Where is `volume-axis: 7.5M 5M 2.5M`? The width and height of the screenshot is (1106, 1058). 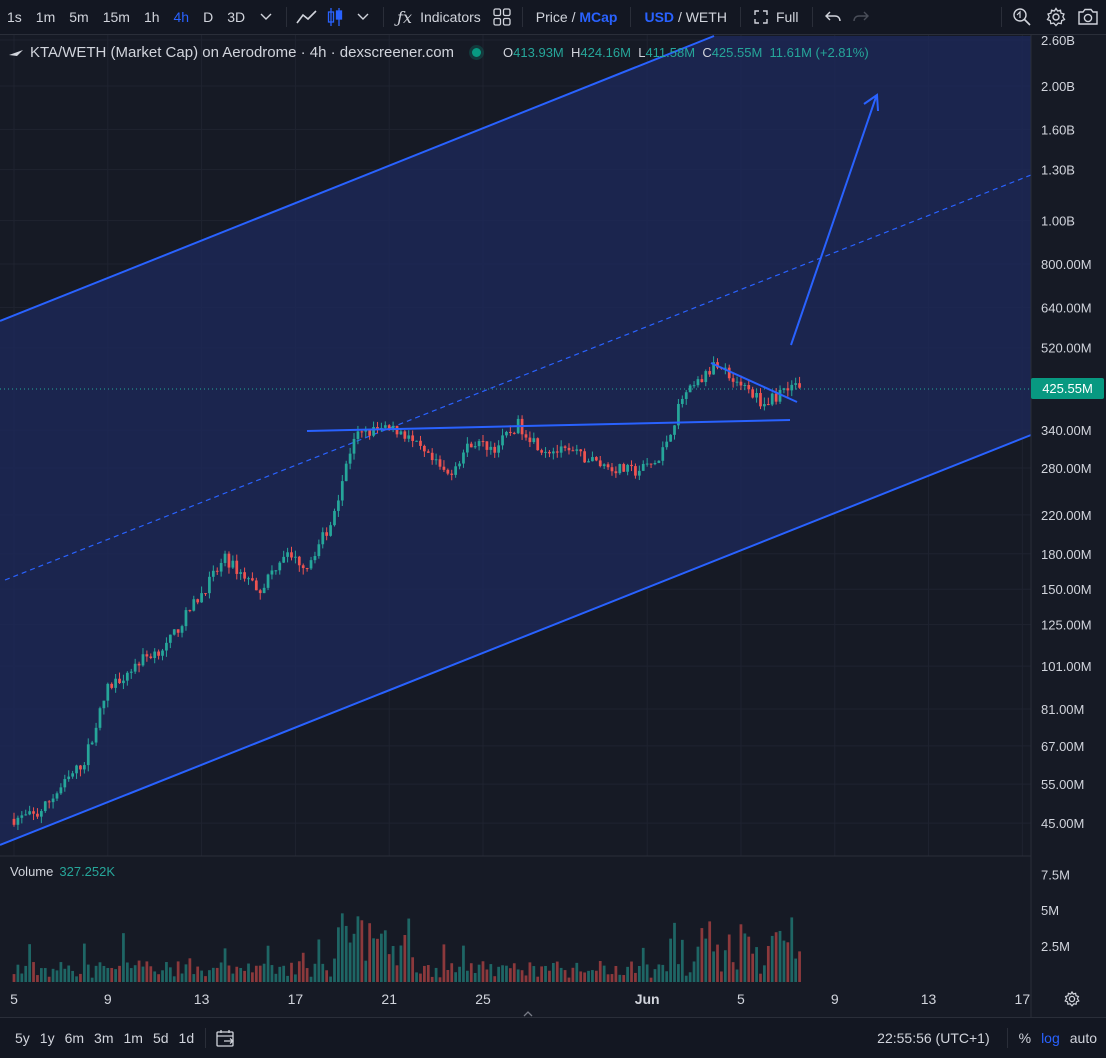
volume-axis: 7.5M 5M 2.5M is located at coordinates (1055, 910).